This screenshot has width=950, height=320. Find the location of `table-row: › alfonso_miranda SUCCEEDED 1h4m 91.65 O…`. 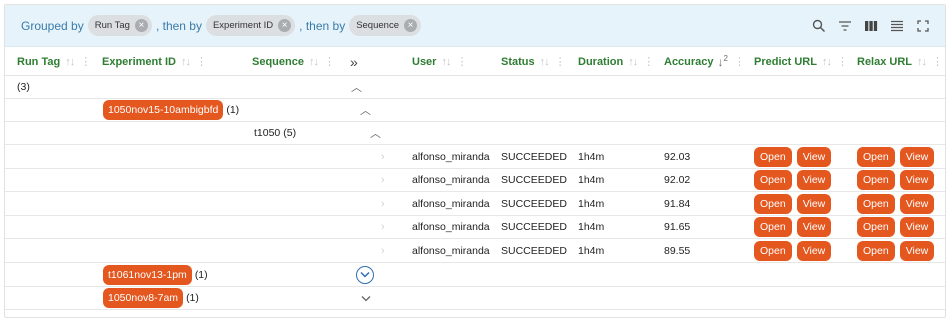

table-row: › alfonso_miranda SUCCEEDED 1h4m 91.65 O… is located at coordinates (475, 227).